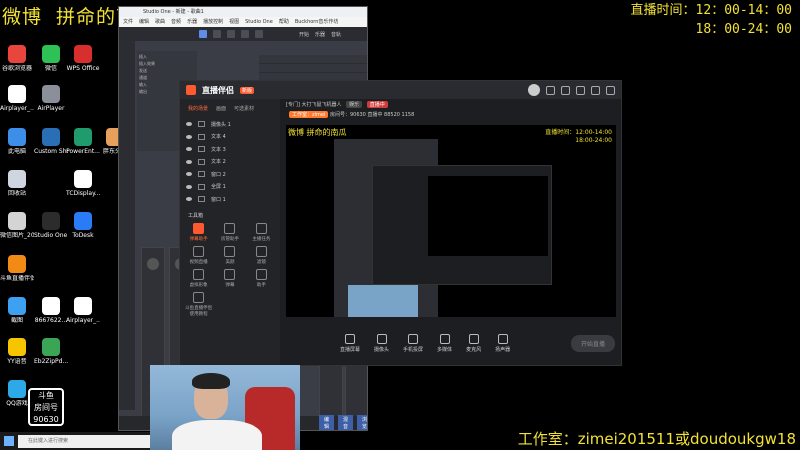 The height and width of the screenshot is (450, 800). What do you see at coordinates (229, 278) in the screenshot?
I see `toolbox-item: 弹幕` at bounding box center [229, 278].